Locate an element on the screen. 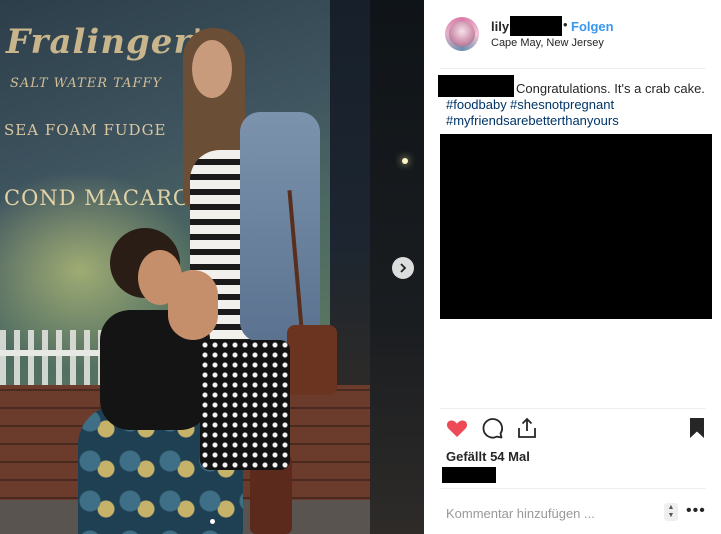 Image resolution: width=721 pixels, height=534 pixels. heart-icon is located at coordinates (457, 429).